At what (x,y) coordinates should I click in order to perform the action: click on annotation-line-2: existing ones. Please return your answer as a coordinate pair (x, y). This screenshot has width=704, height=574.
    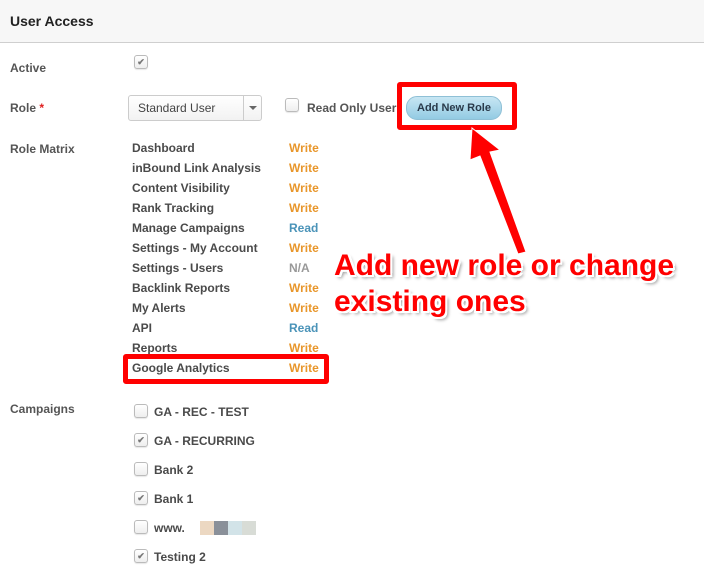
    Looking at the image, I should click on (430, 301).